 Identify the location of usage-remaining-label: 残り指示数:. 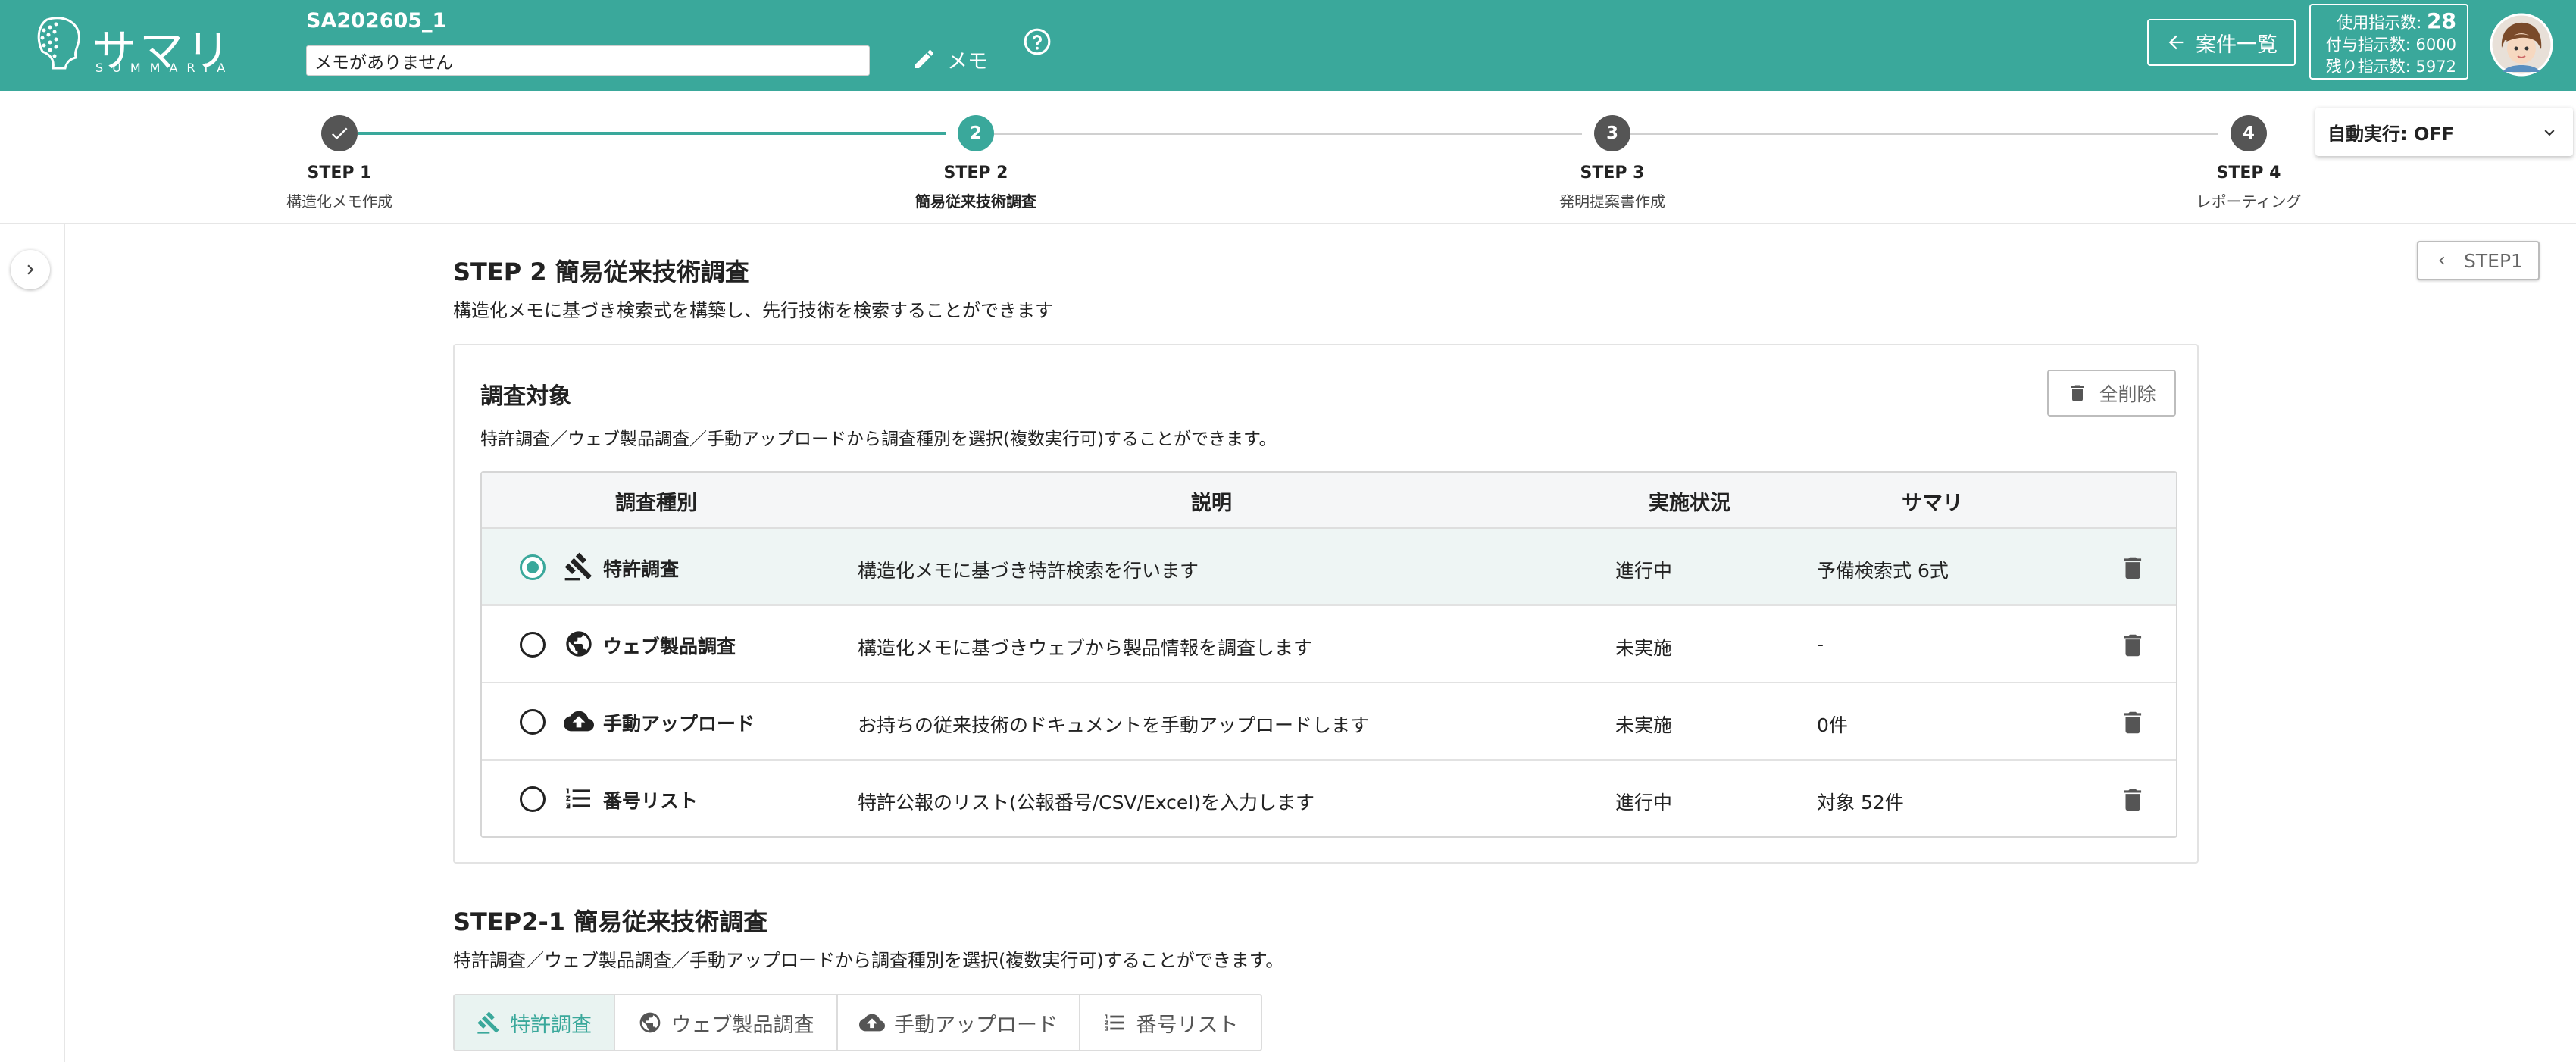
(2368, 67).